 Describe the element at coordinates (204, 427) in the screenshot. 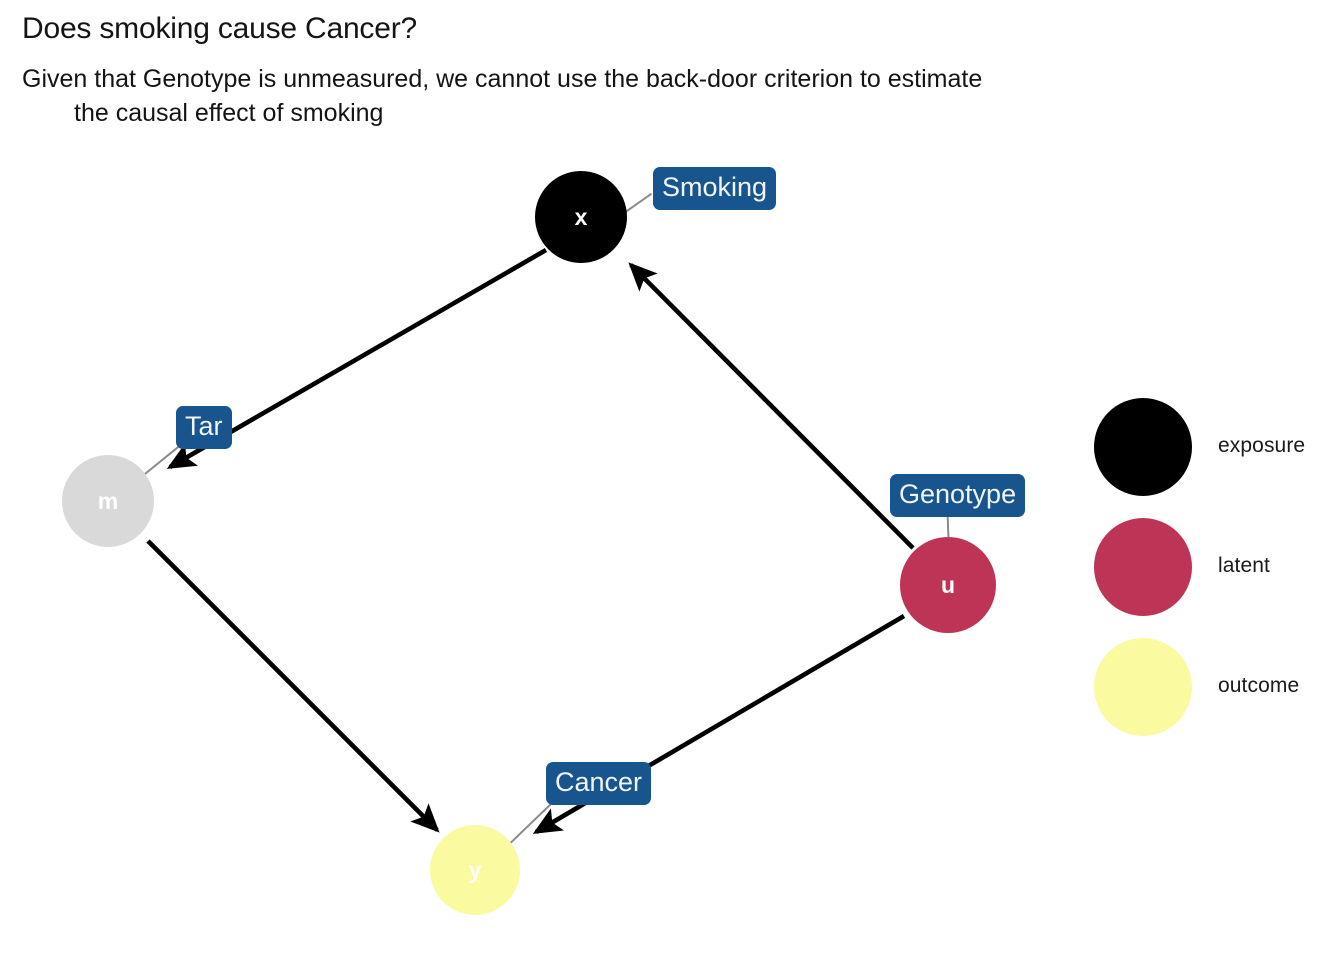

I see `tag-tar: Tar` at that location.